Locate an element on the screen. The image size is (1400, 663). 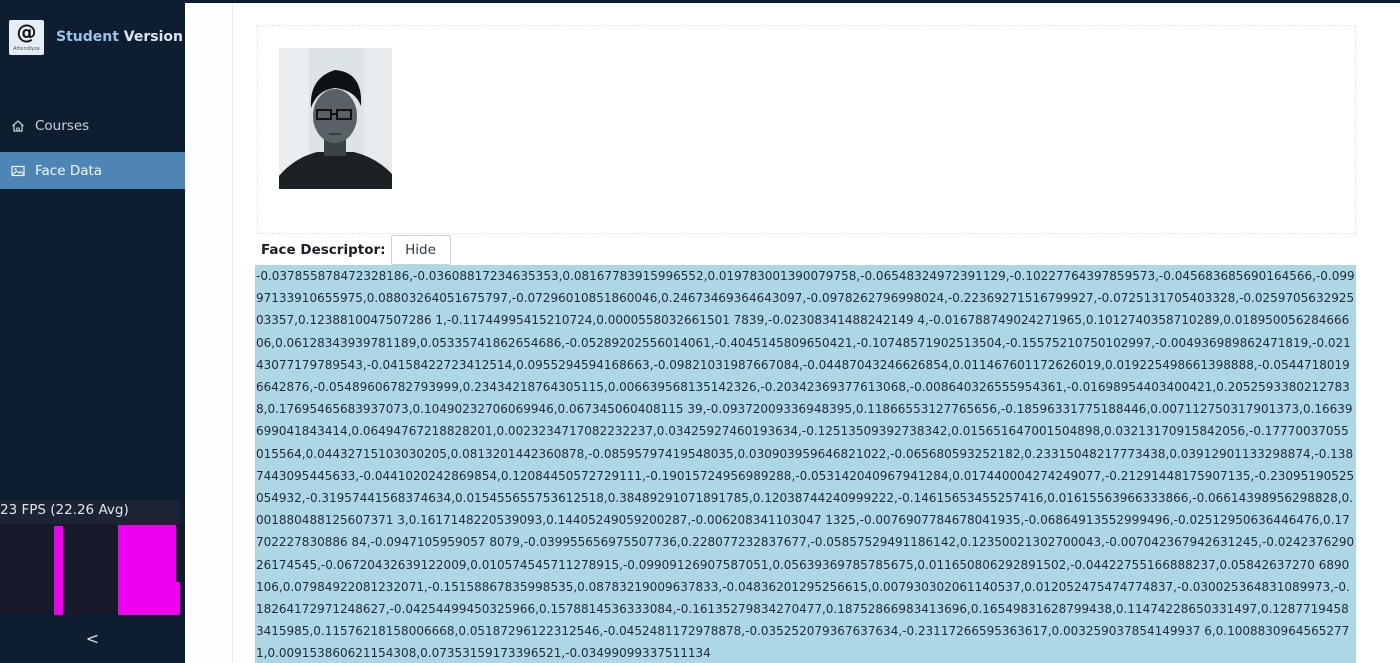
right-edge is located at coordinates (1390, 333).